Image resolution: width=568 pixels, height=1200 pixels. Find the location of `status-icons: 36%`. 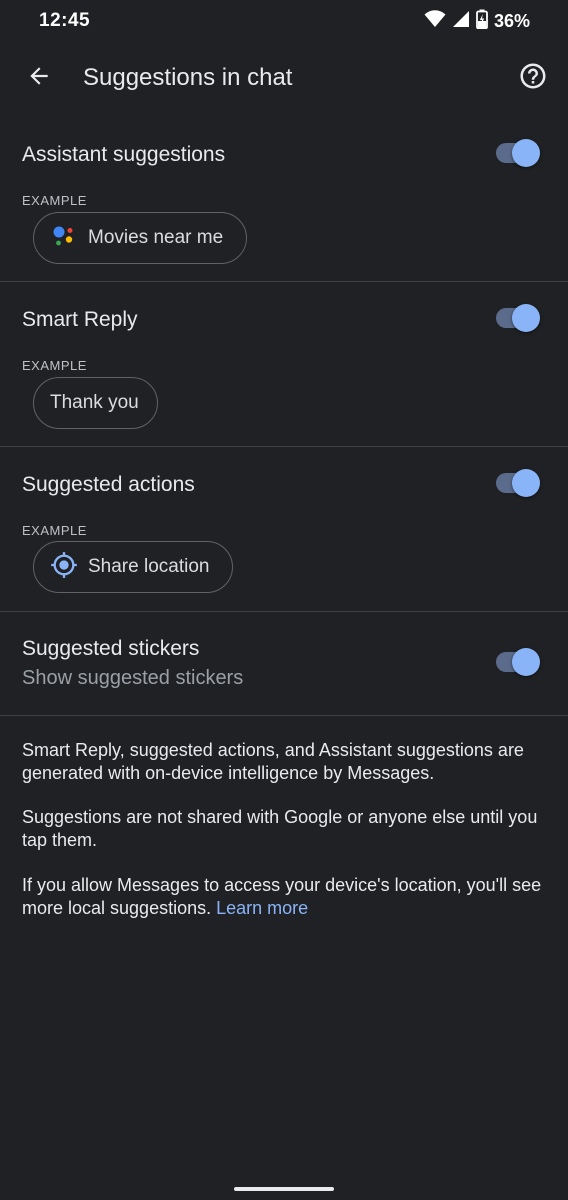

status-icons: 36% is located at coordinates (477, 21).